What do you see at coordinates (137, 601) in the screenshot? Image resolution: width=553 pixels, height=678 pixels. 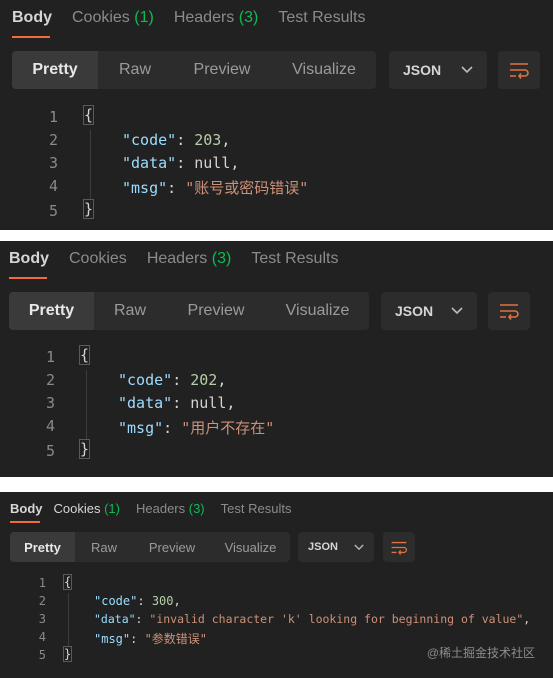 I see `code-line: "code": 300,` at bounding box center [137, 601].